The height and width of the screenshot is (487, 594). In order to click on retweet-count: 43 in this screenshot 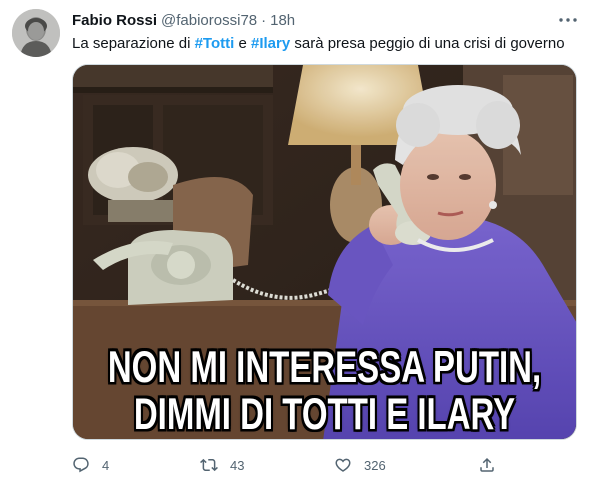, I will do `click(237, 465)`.